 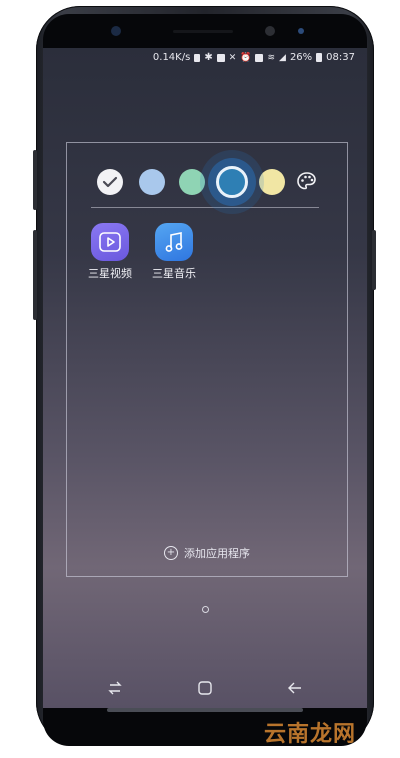 What do you see at coordinates (310, 734) in the screenshot?
I see `watermark: 云南龙网` at bounding box center [310, 734].